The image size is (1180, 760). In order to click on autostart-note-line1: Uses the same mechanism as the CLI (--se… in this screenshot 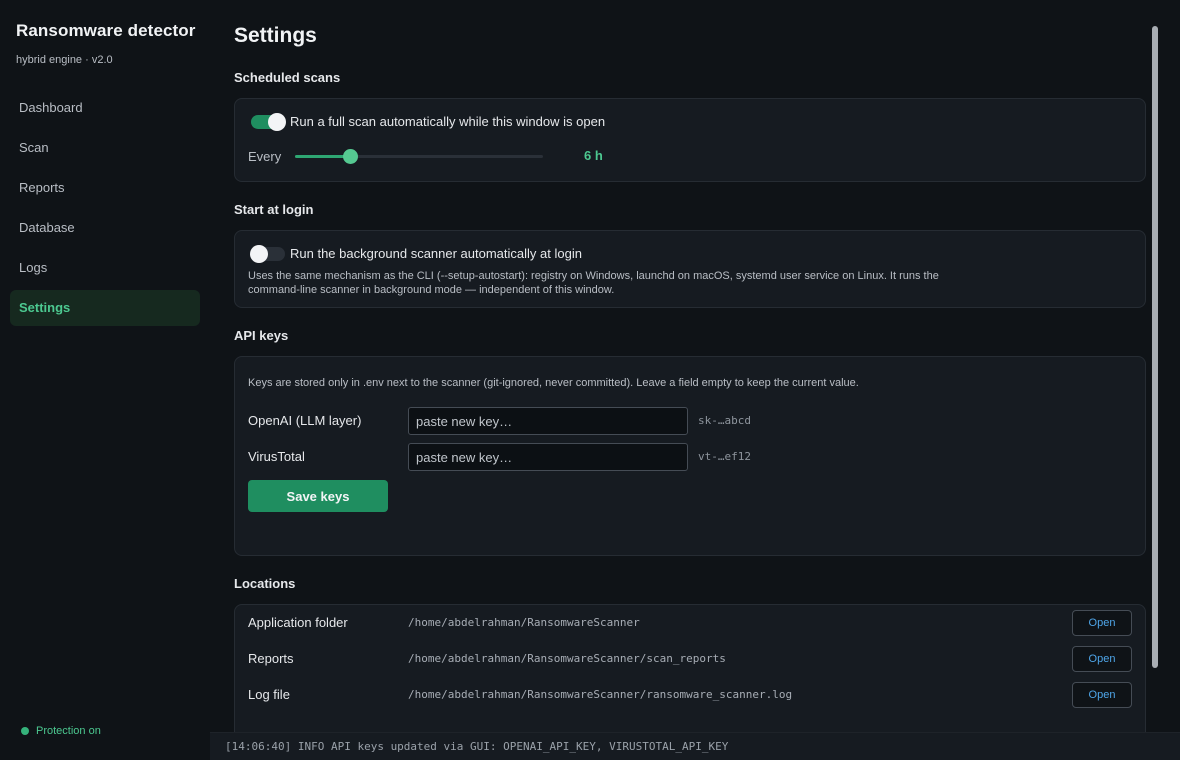, I will do `click(593, 276)`.